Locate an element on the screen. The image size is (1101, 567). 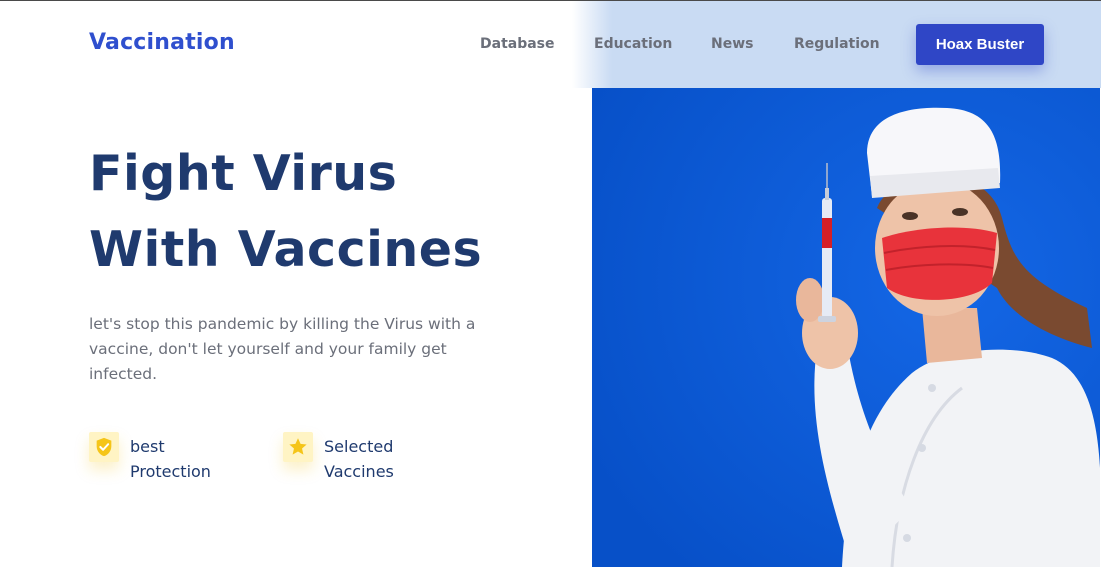
feature-label-line-2: Protection is located at coordinates (170, 471).